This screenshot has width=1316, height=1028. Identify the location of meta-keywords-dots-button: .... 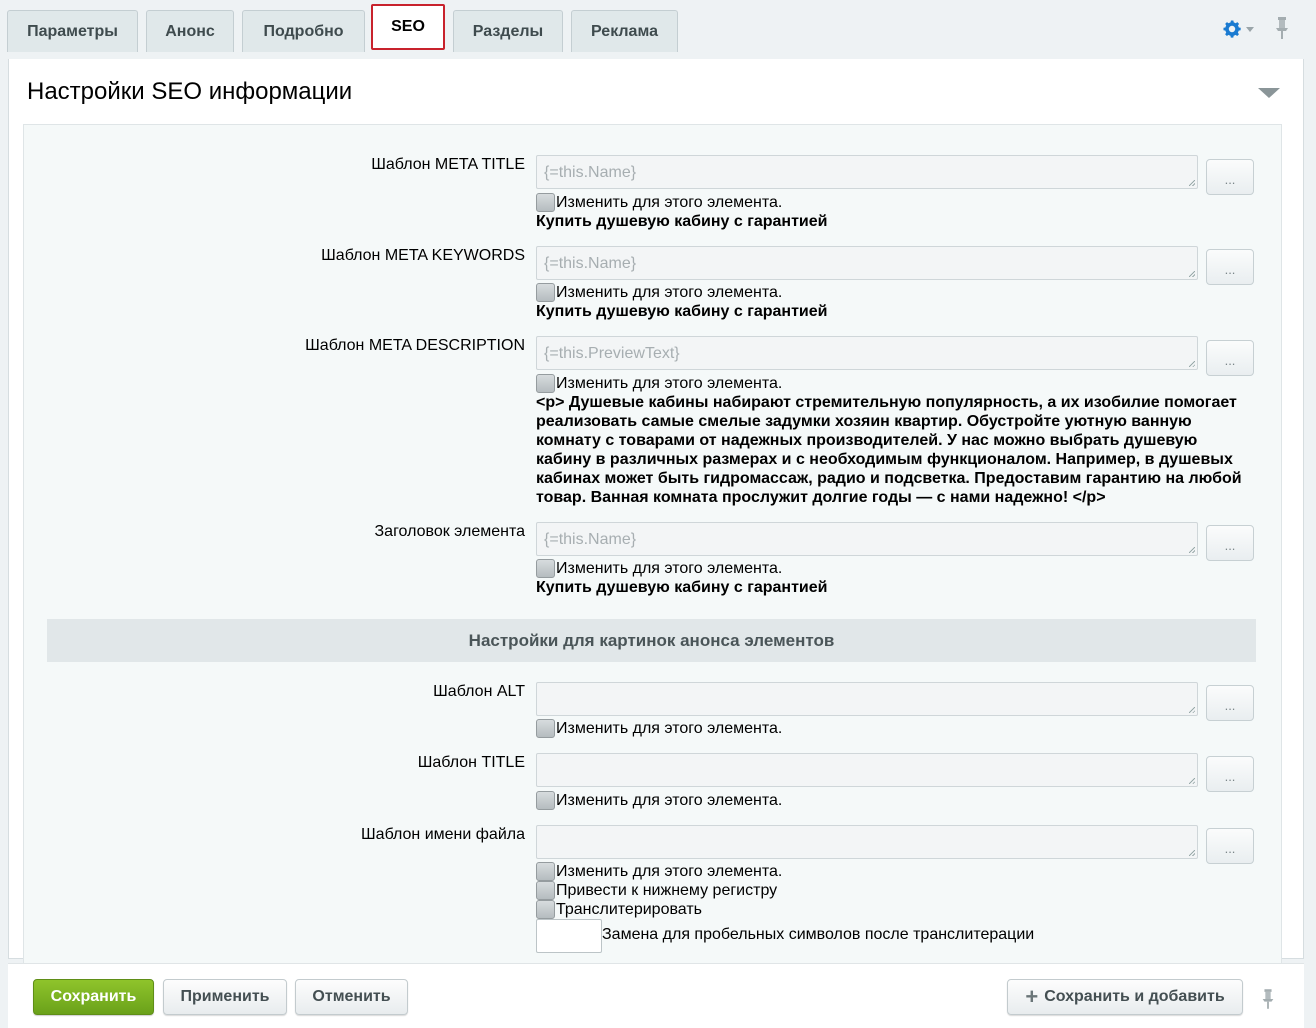
(1230, 267).